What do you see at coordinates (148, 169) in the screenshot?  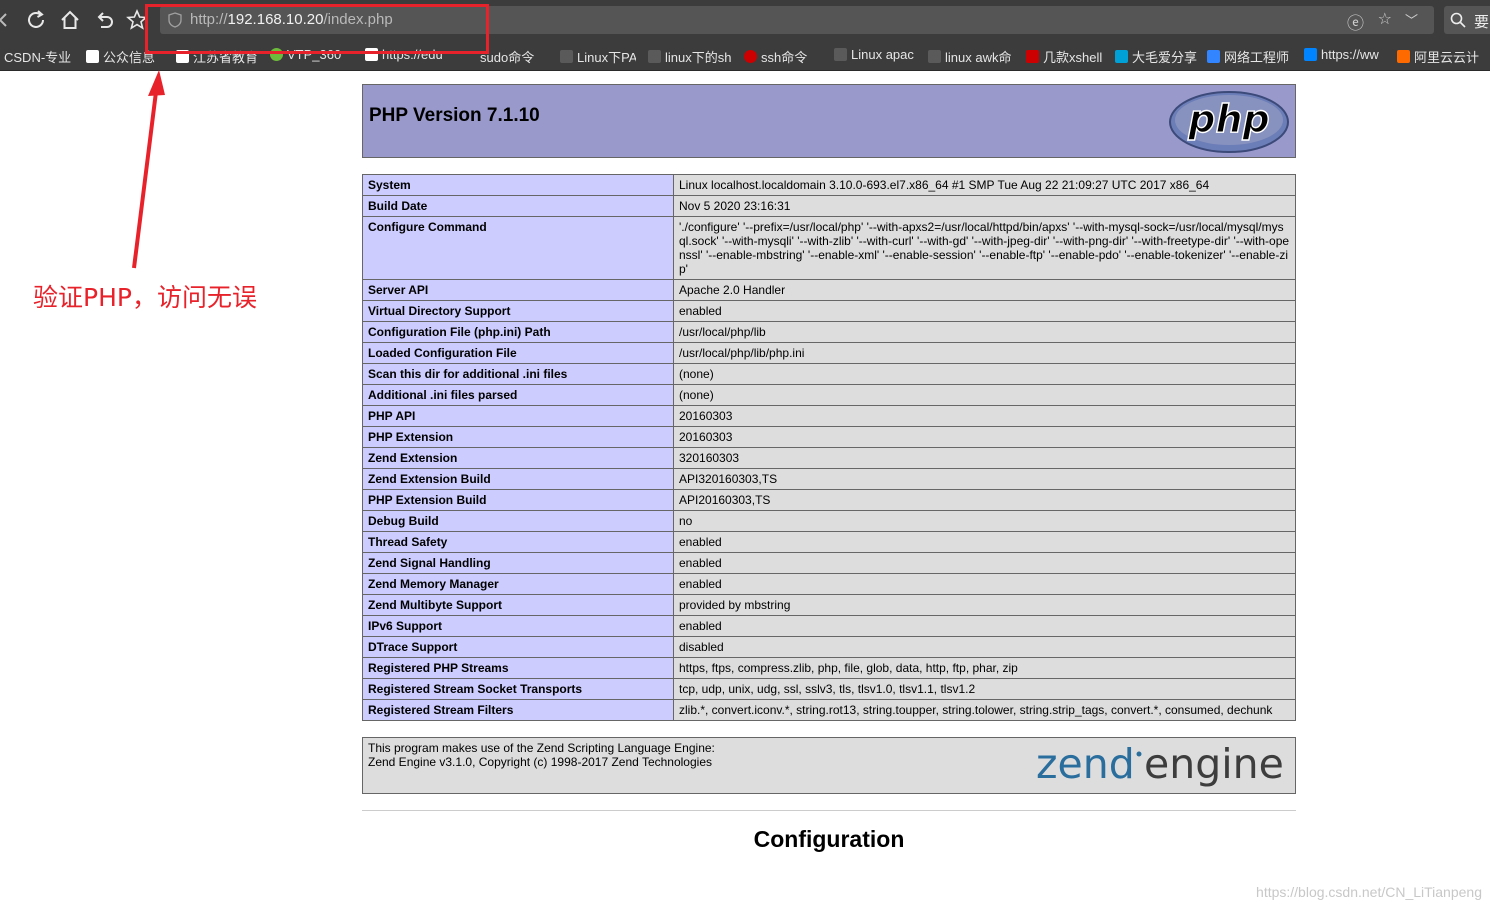 I see `annotation-arrow-icon` at bounding box center [148, 169].